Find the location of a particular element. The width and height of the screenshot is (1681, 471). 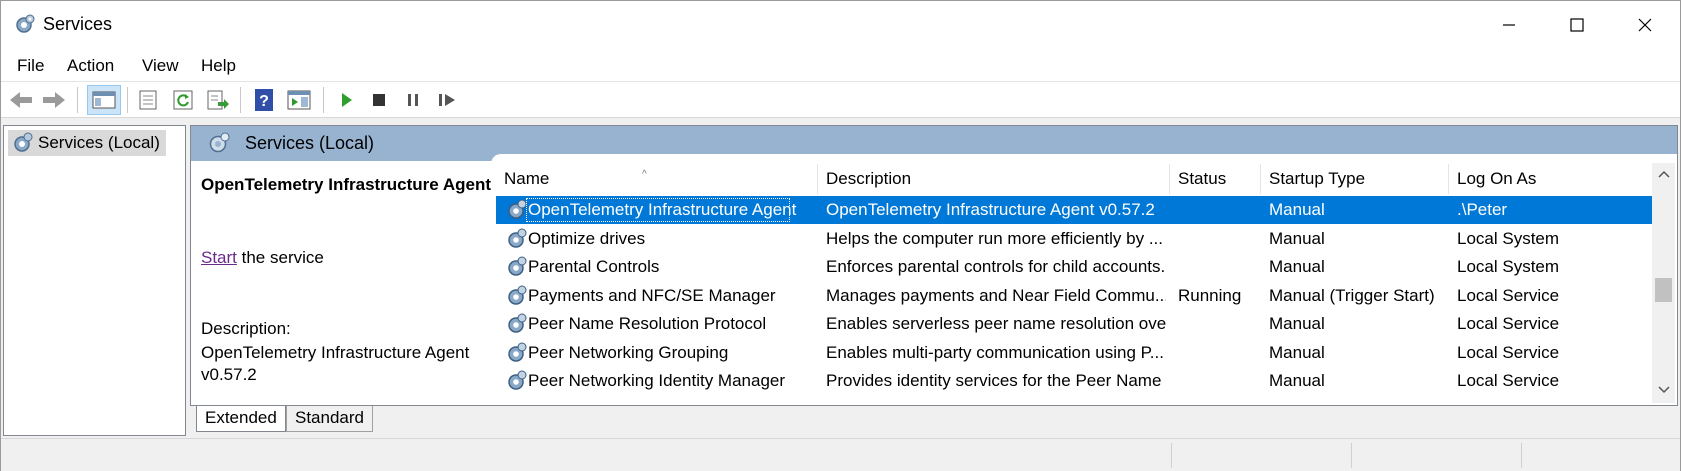

show-action-pane-button is located at coordinates (299, 100).